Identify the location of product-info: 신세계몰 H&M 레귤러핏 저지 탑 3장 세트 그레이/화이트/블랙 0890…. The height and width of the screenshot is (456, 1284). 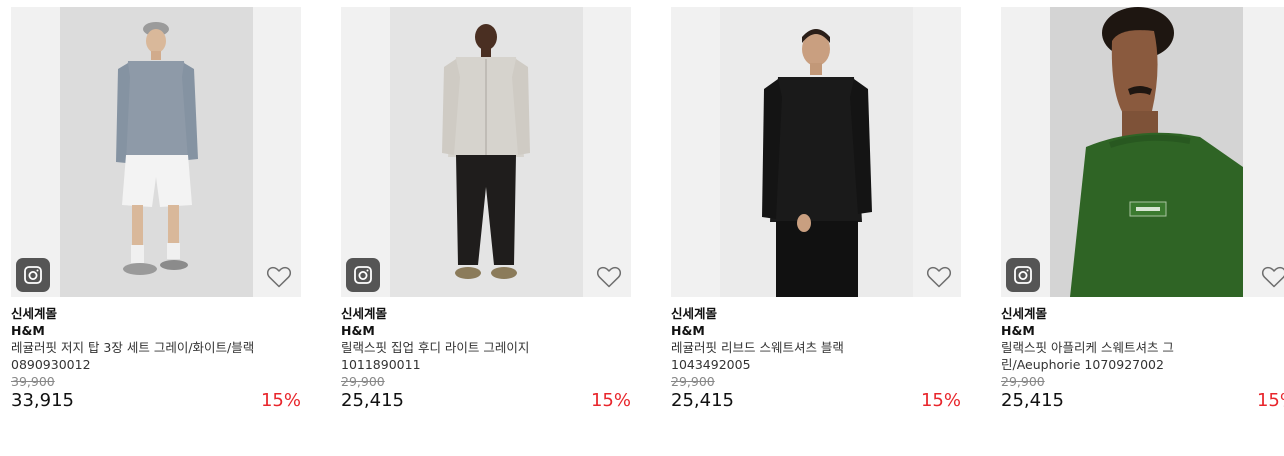
(156, 355).